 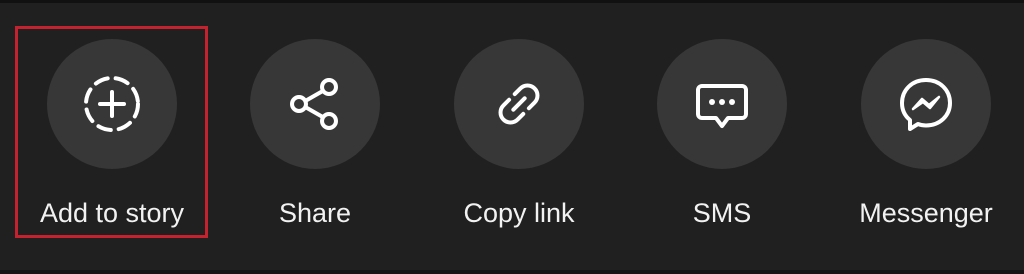 I want to click on link-icon, so click(x=519, y=104).